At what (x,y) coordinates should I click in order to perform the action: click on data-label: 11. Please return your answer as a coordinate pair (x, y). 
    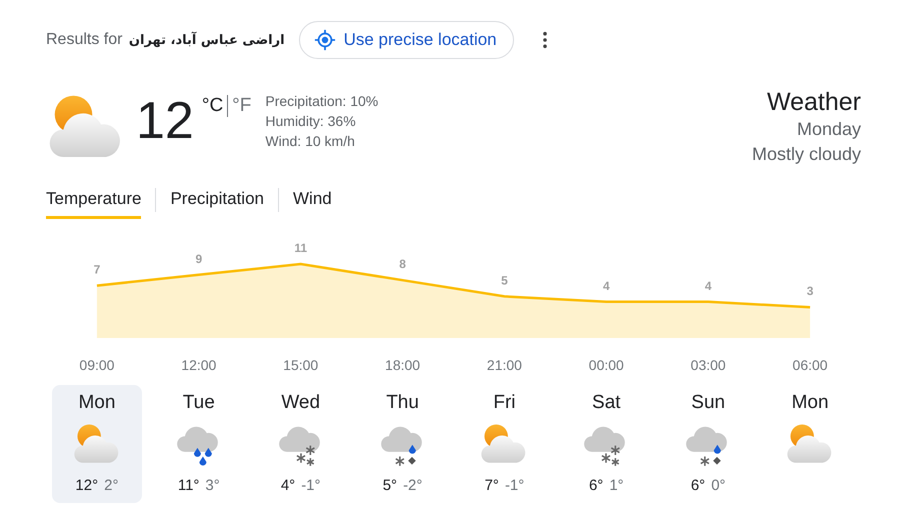
    Looking at the image, I should click on (301, 248).